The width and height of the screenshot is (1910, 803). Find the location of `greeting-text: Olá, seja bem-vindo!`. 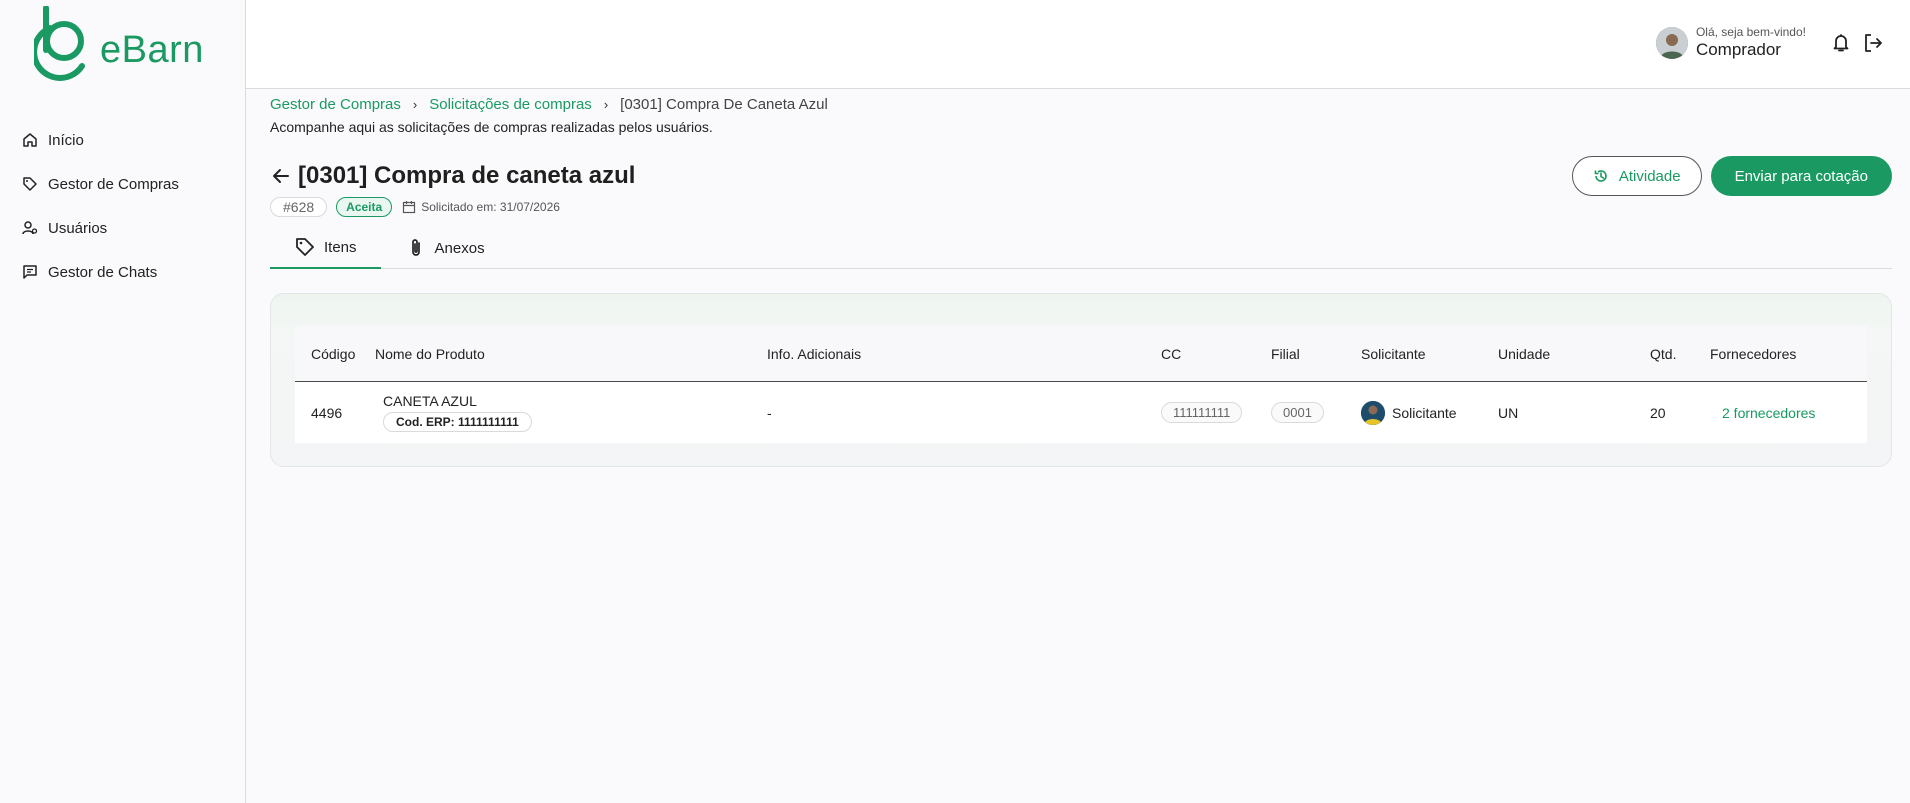

greeting-text: Olá, seja bem-vindo! is located at coordinates (1750, 32).